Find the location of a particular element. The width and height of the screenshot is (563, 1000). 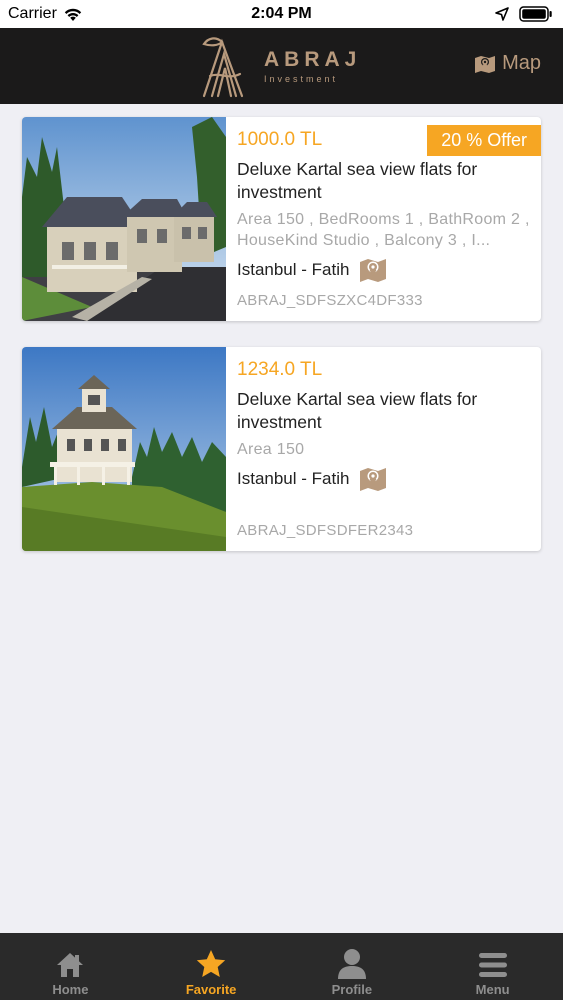

menu-icon is located at coordinates (492, 965).